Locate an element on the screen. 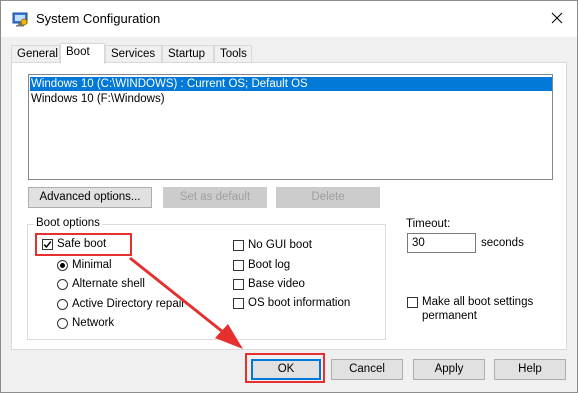 Image resolution: width=578 pixels, height=393 pixels. apply-button: Apply is located at coordinates (449, 369).